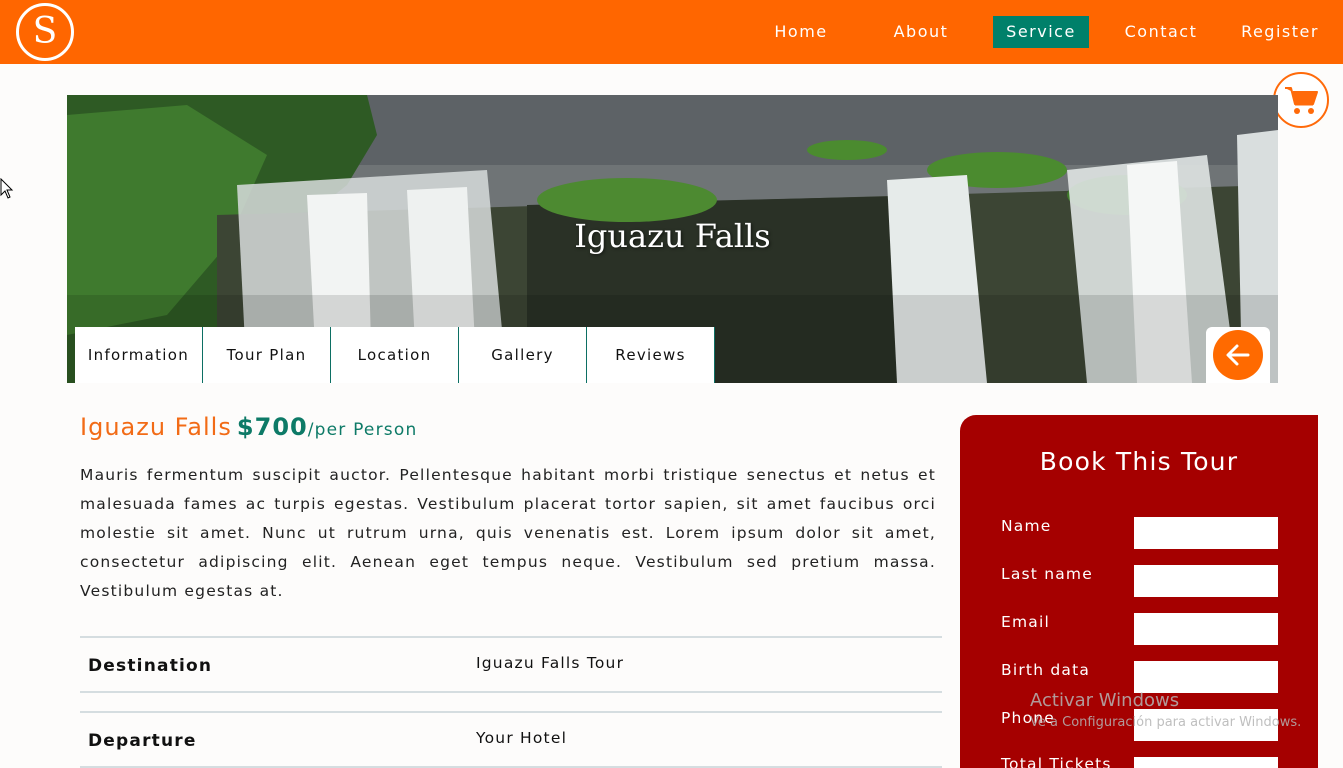 The height and width of the screenshot is (768, 1343). I want to click on windows-watermark-title: Activar Windows, so click(1105, 700).